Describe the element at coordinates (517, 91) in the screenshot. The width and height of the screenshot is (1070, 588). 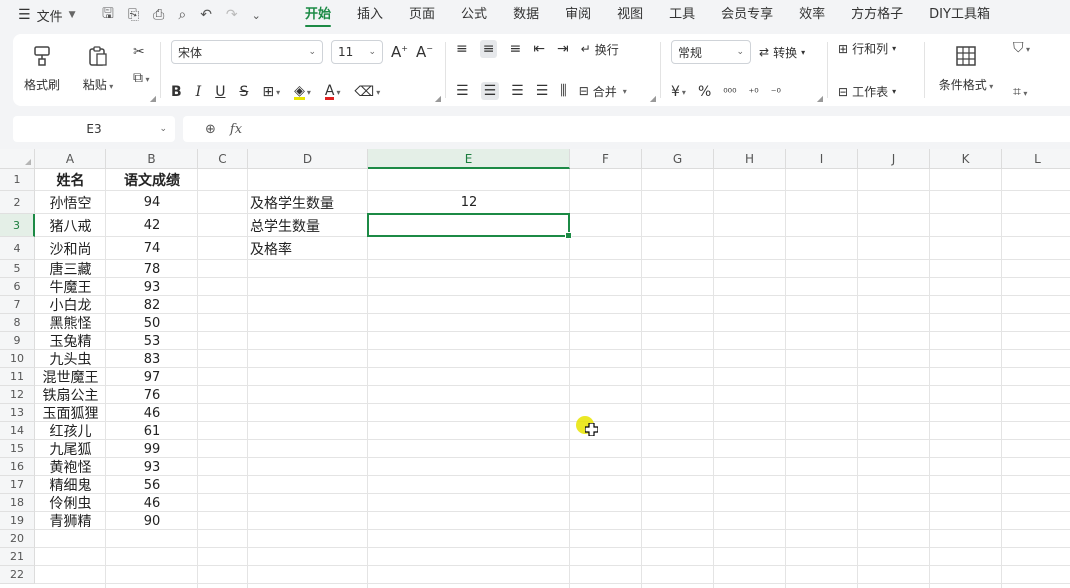
I see `align-right-icon: ☰` at that location.